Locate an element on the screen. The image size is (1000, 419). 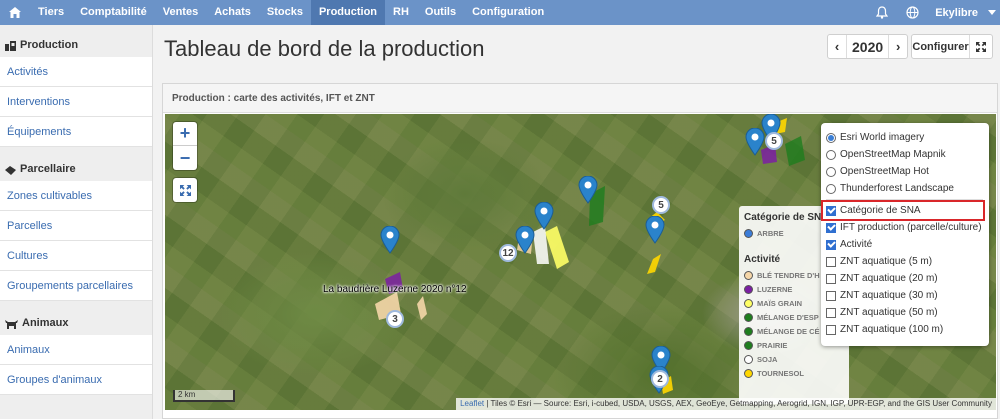
legend-item: SOJA is located at coordinates (796, 359).